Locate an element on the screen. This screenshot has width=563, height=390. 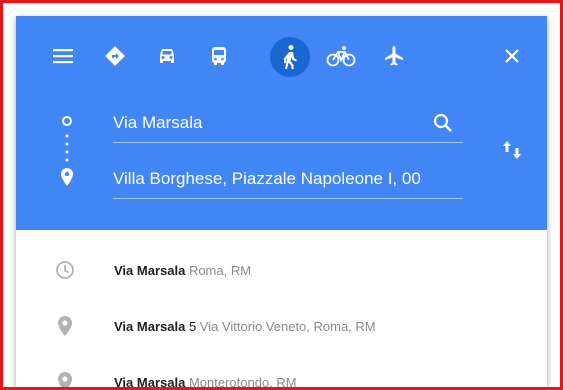
flight-icon is located at coordinates (394, 56).